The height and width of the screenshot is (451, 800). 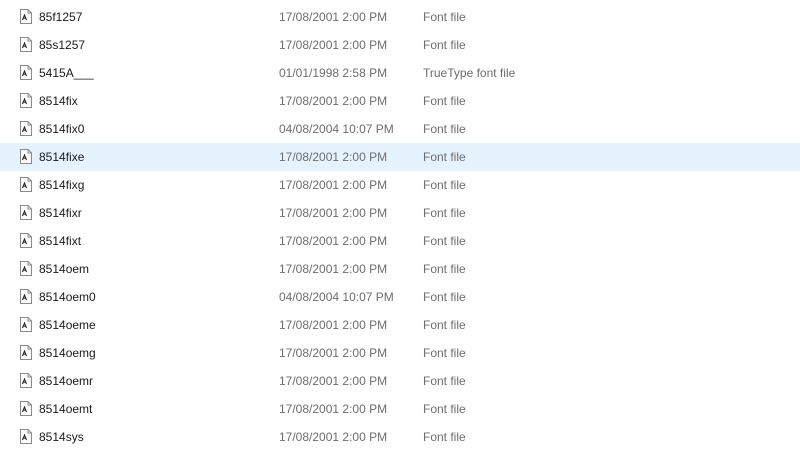 I want to click on file-name: 5415A___, so click(x=66, y=73).